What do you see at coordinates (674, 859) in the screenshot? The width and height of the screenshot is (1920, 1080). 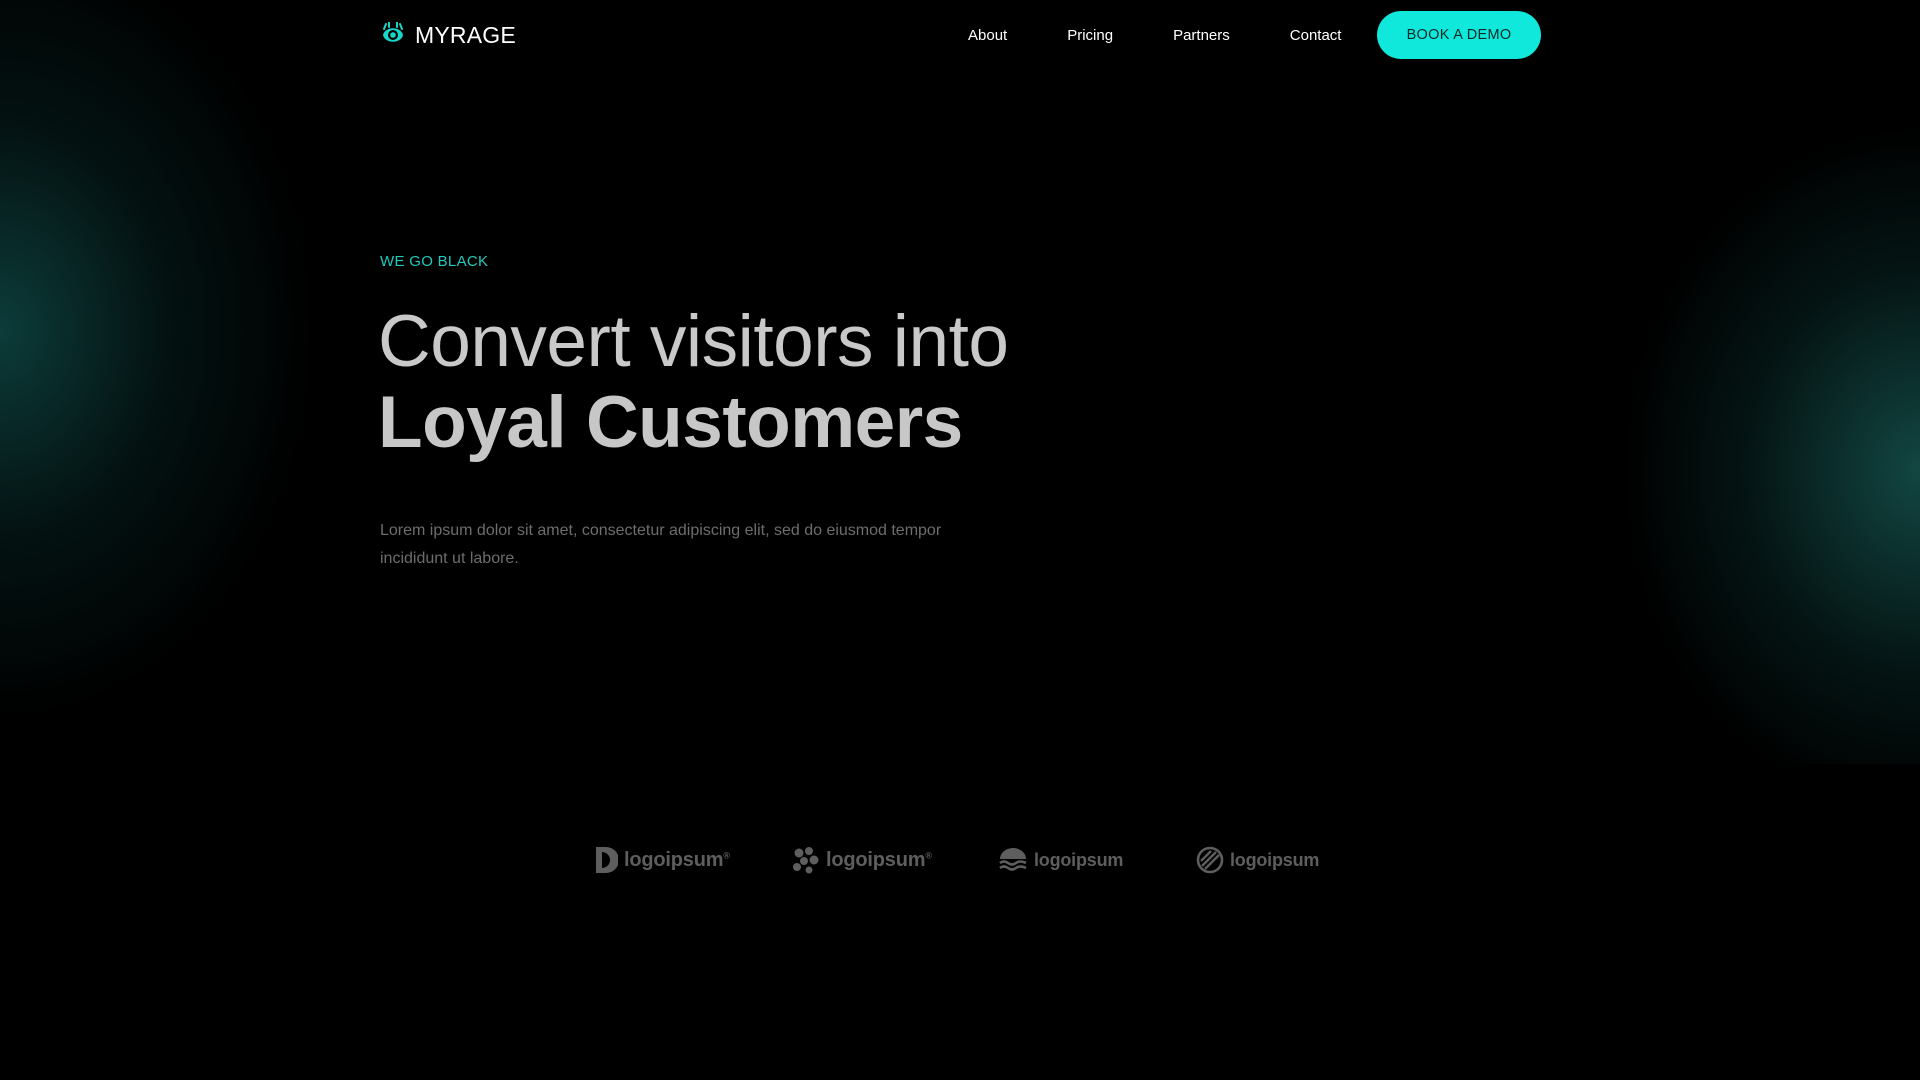 I see `partner-logo-1-text: logoipsum` at bounding box center [674, 859].